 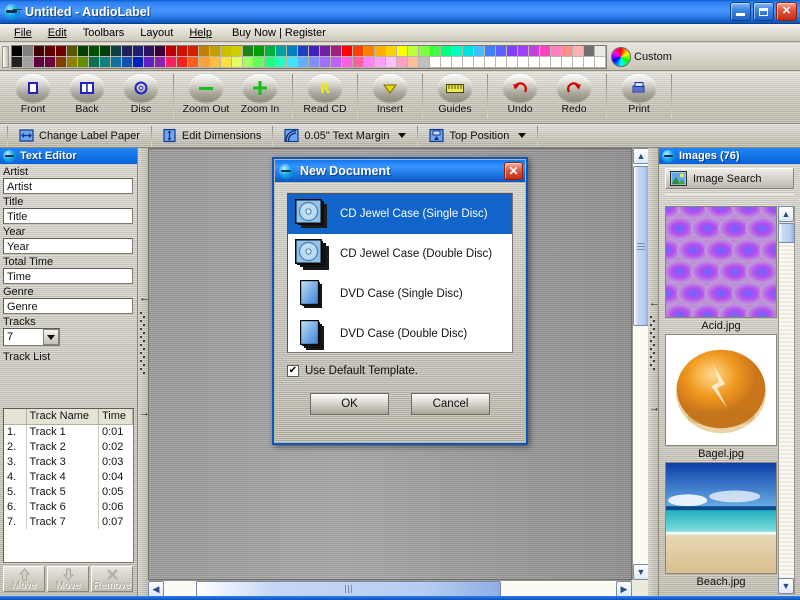 I want to click on track-name: Track 6, so click(x=62, y=506).